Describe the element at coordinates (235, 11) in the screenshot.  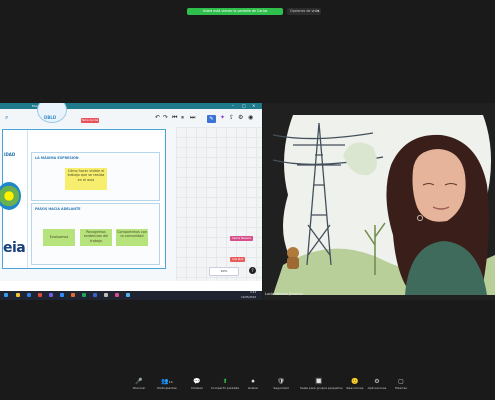
I see `screen-share-indicator: Usted está viendo la pantalla de Carlos` at that location.